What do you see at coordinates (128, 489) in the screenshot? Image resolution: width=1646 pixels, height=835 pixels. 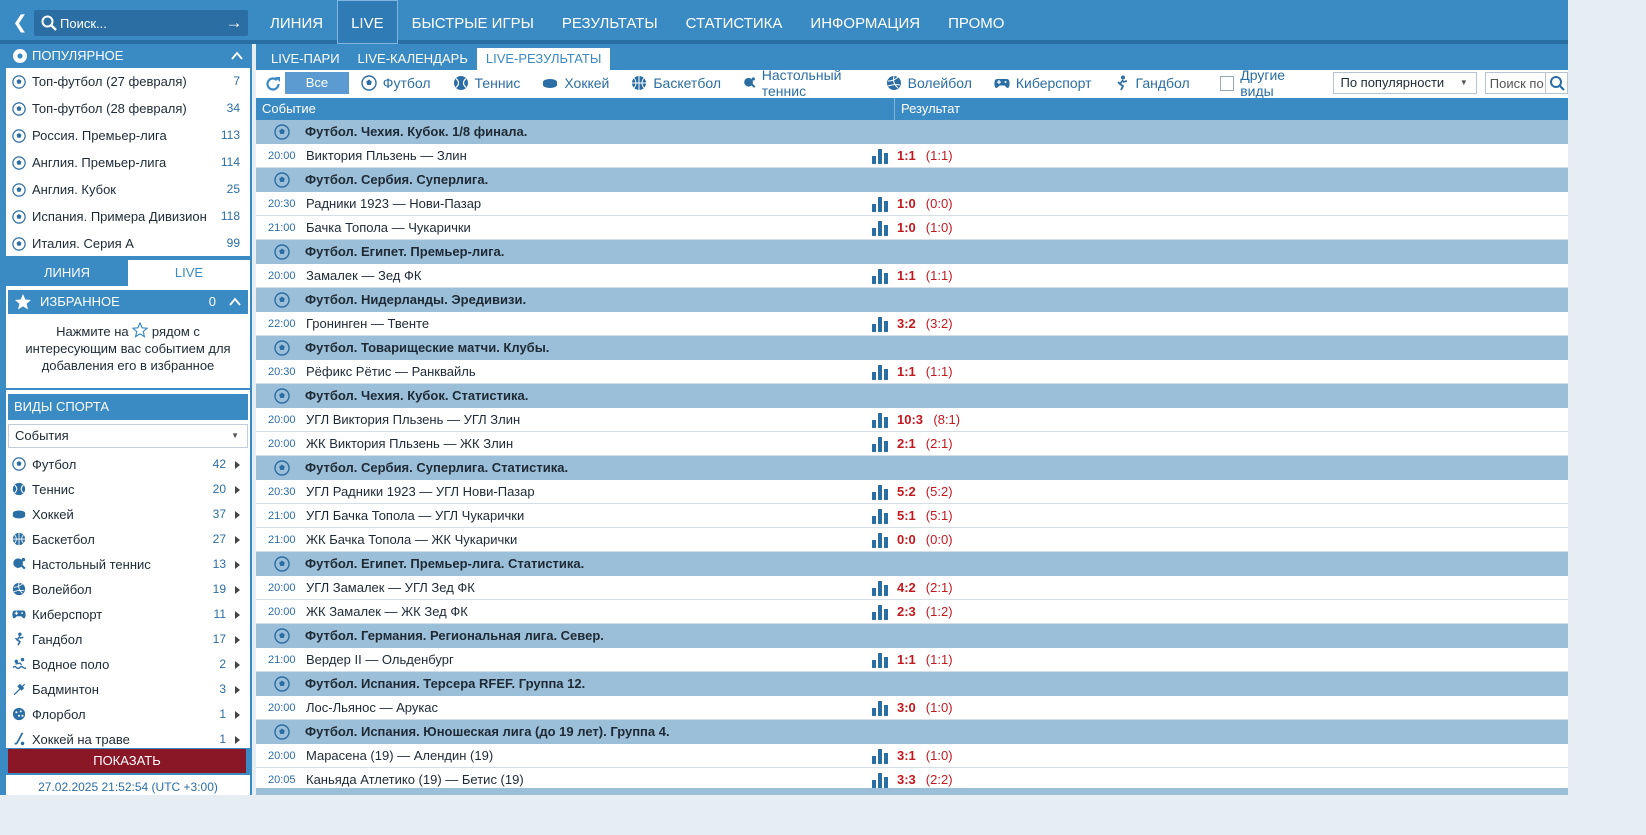 I see `sport-item: Теннис 20` at bounding box center [128, 489].